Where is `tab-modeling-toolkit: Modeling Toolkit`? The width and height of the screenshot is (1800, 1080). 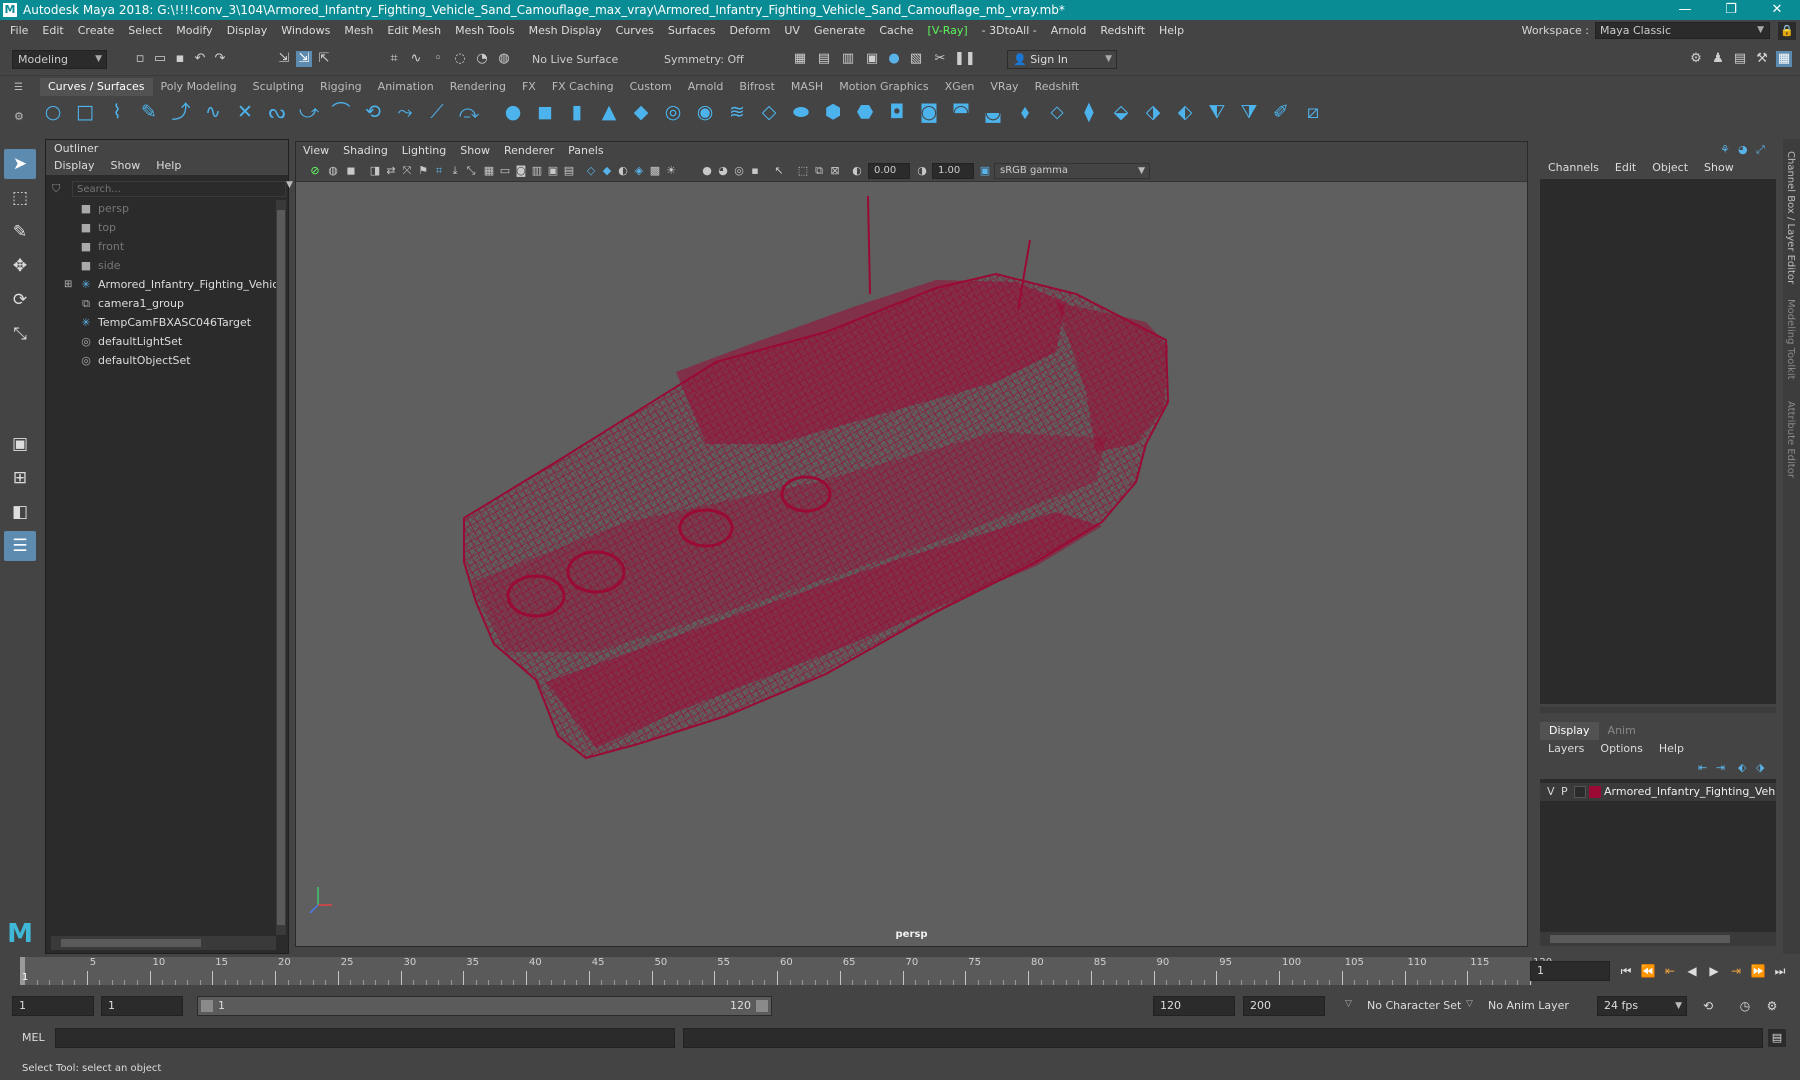
tab-modeling-toolkit: Modeling Toolkit is located at coordinates (1790, 339).